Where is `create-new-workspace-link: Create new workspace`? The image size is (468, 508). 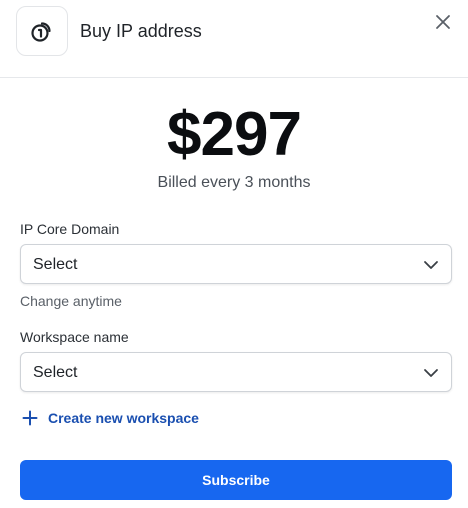
create-new-workspace-link: Create new workspace is located at coordinates (110, 418).